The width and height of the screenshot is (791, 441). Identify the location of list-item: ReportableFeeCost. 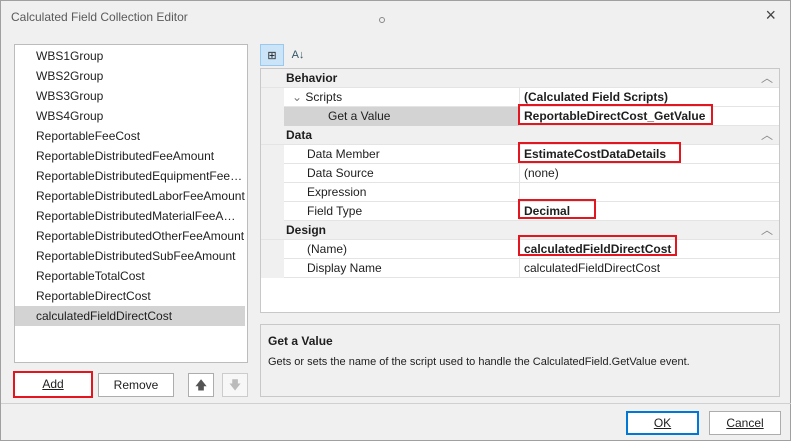
(130, 136).